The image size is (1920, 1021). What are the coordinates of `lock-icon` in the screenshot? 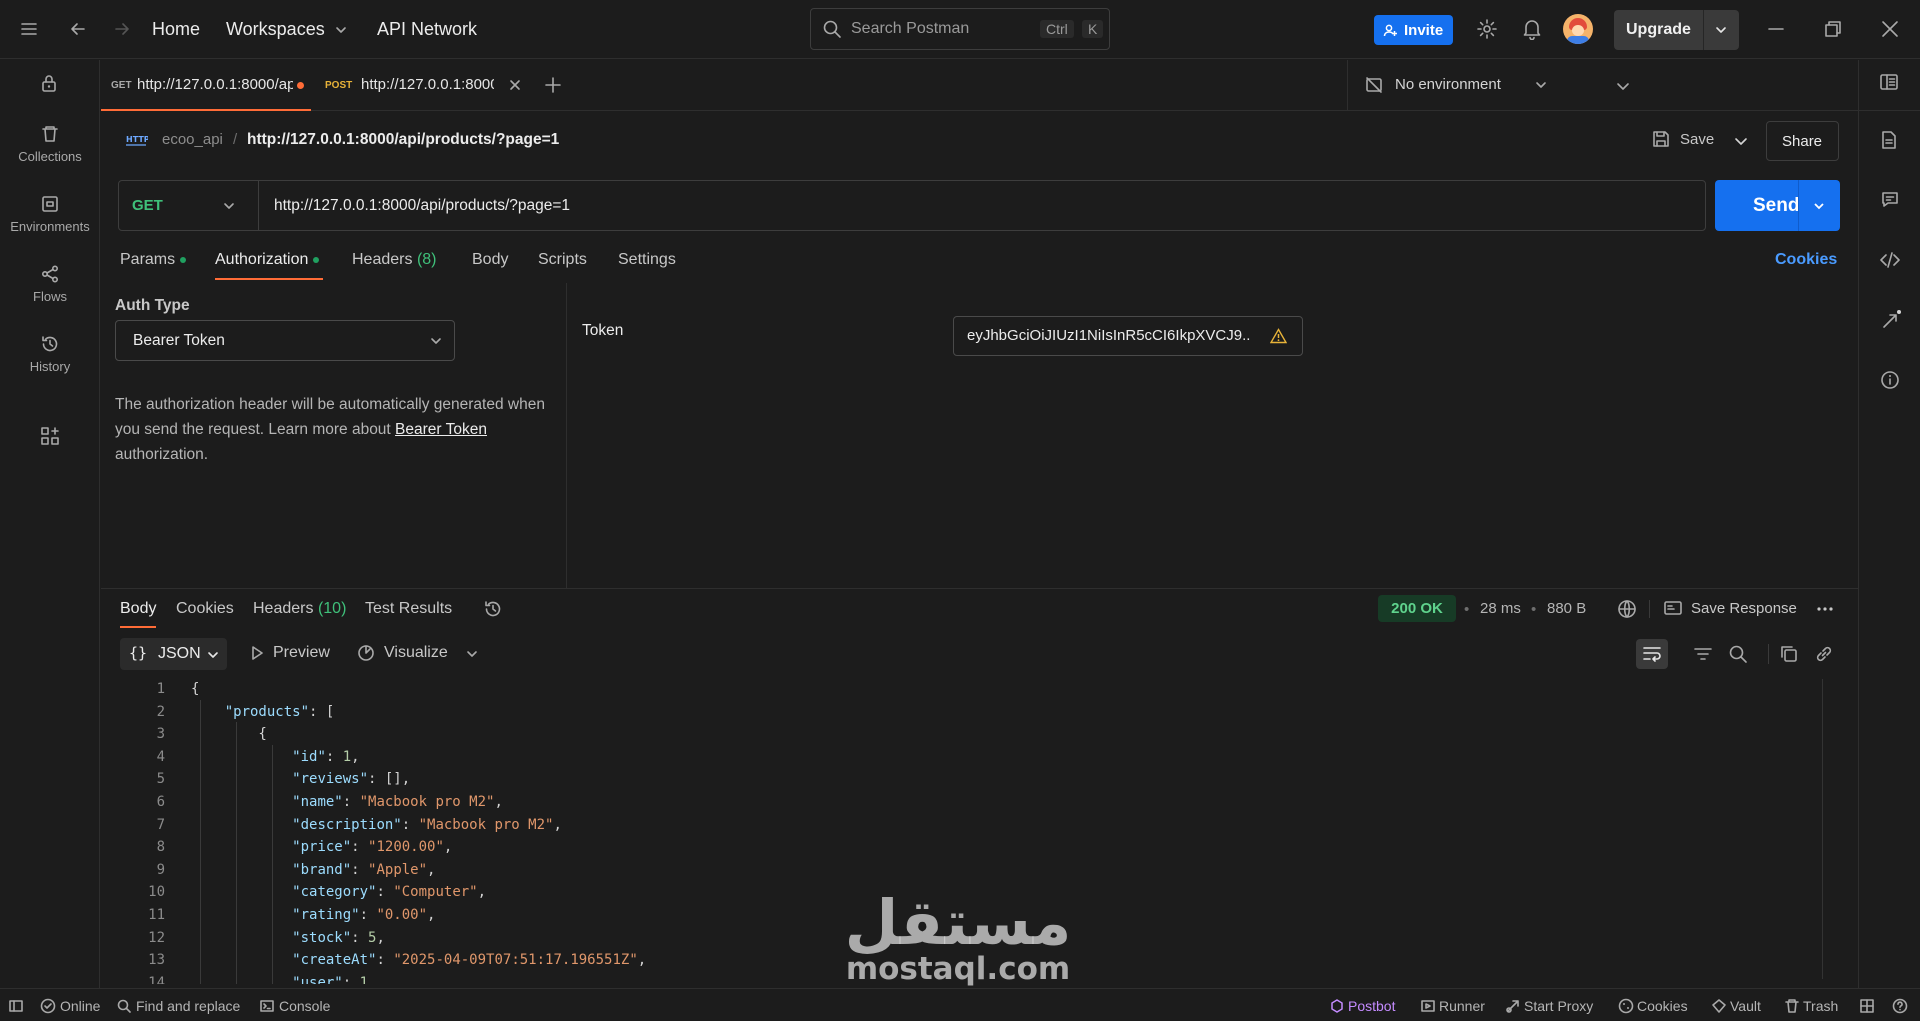 It's located at (49, 83).